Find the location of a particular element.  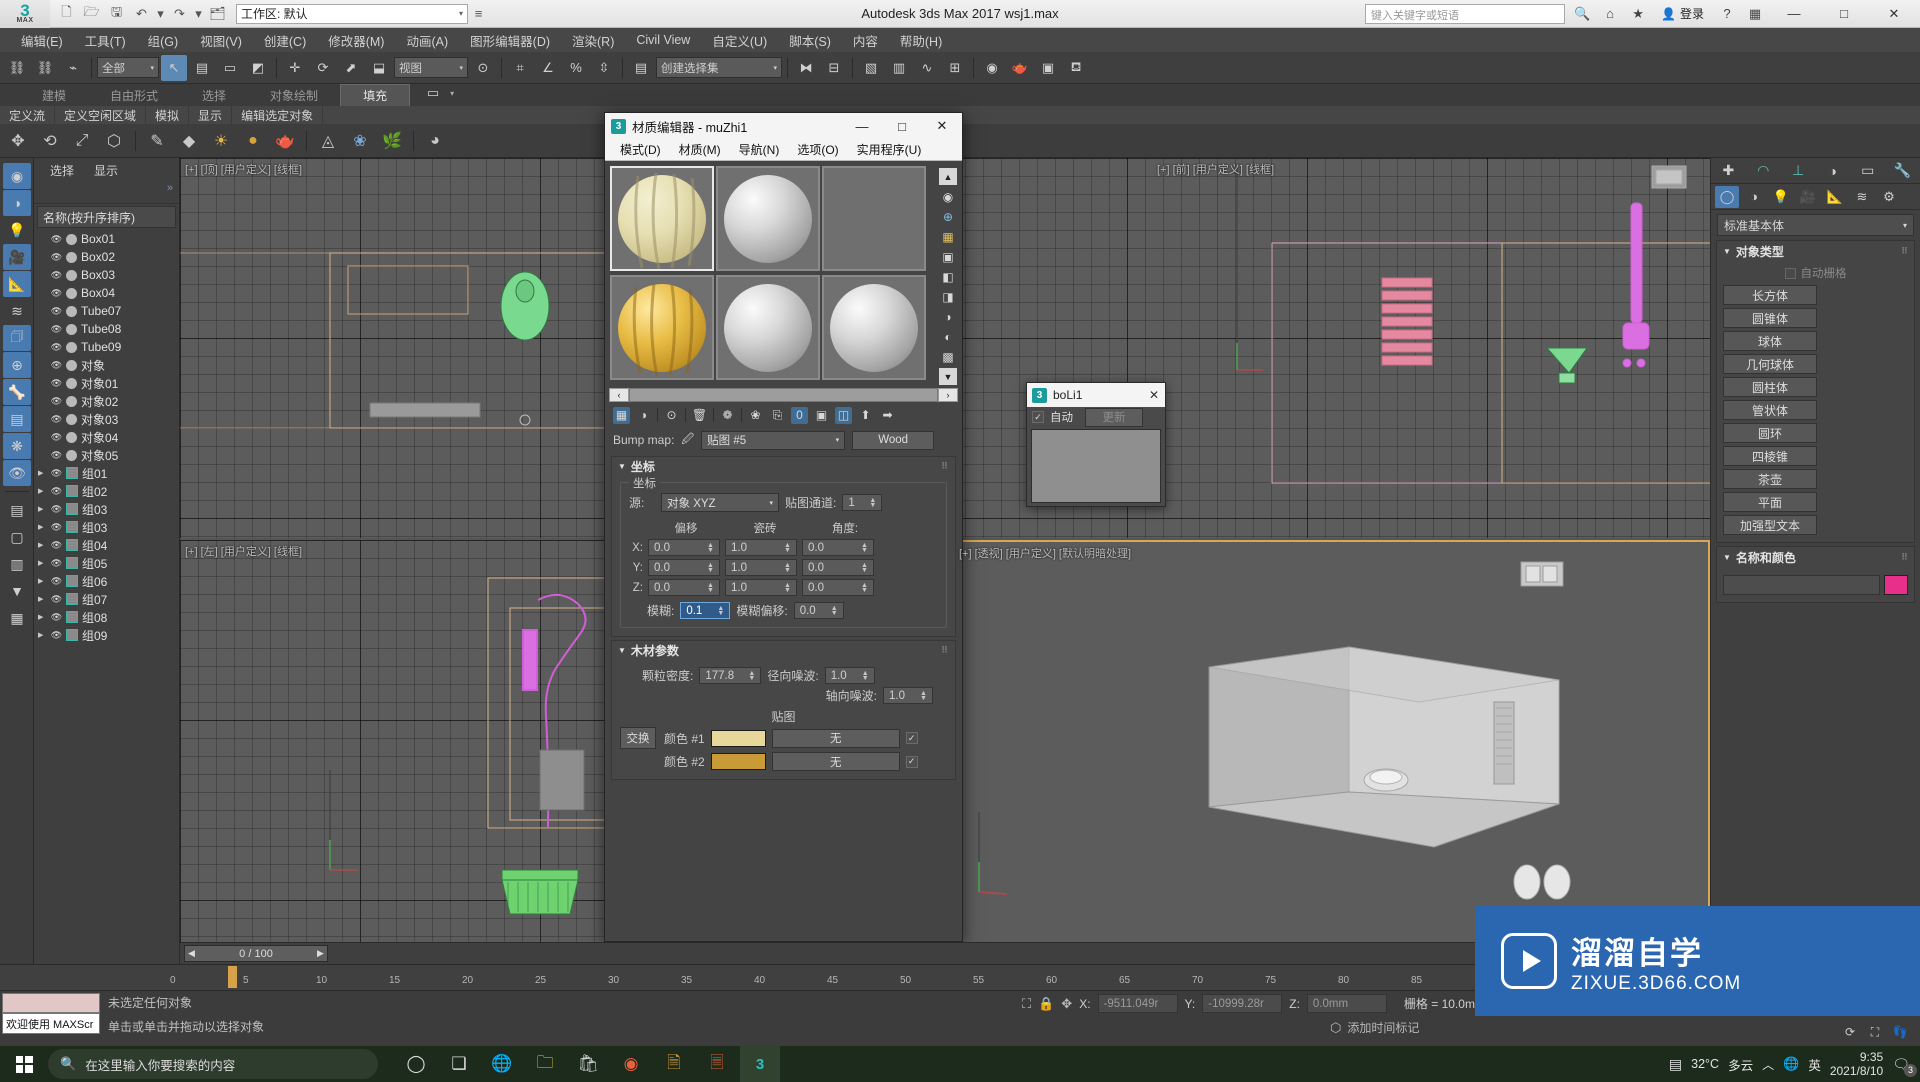

absolute-relative-mode-icon: ✥ is located at coordinates (1066, 1004).